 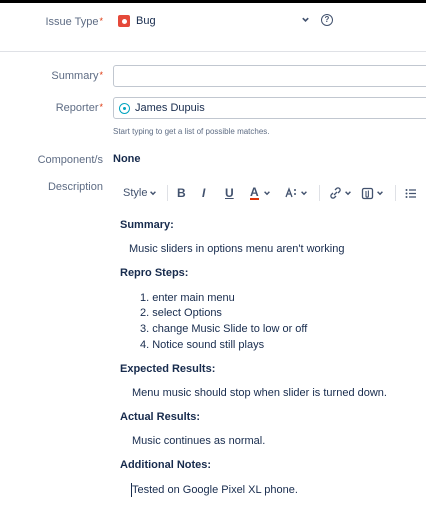 I want to click on summary-label: Summary*, so click(x=51, y=76).